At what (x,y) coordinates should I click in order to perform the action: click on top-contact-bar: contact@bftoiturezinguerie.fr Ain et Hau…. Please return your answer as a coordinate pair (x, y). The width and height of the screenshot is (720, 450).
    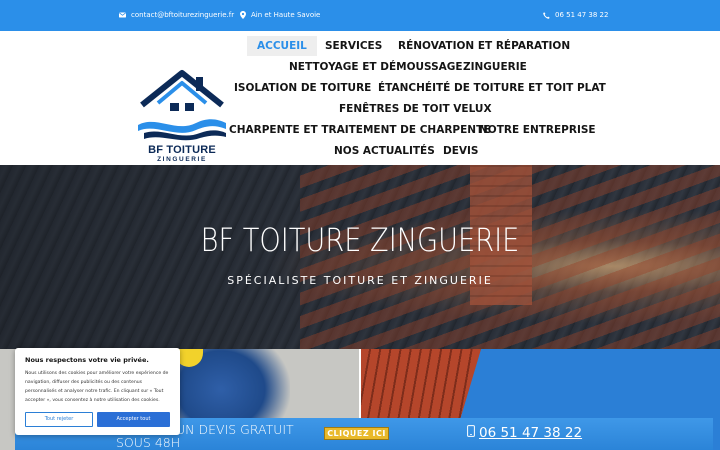
    Looking at the image, I should click on (360, 15).